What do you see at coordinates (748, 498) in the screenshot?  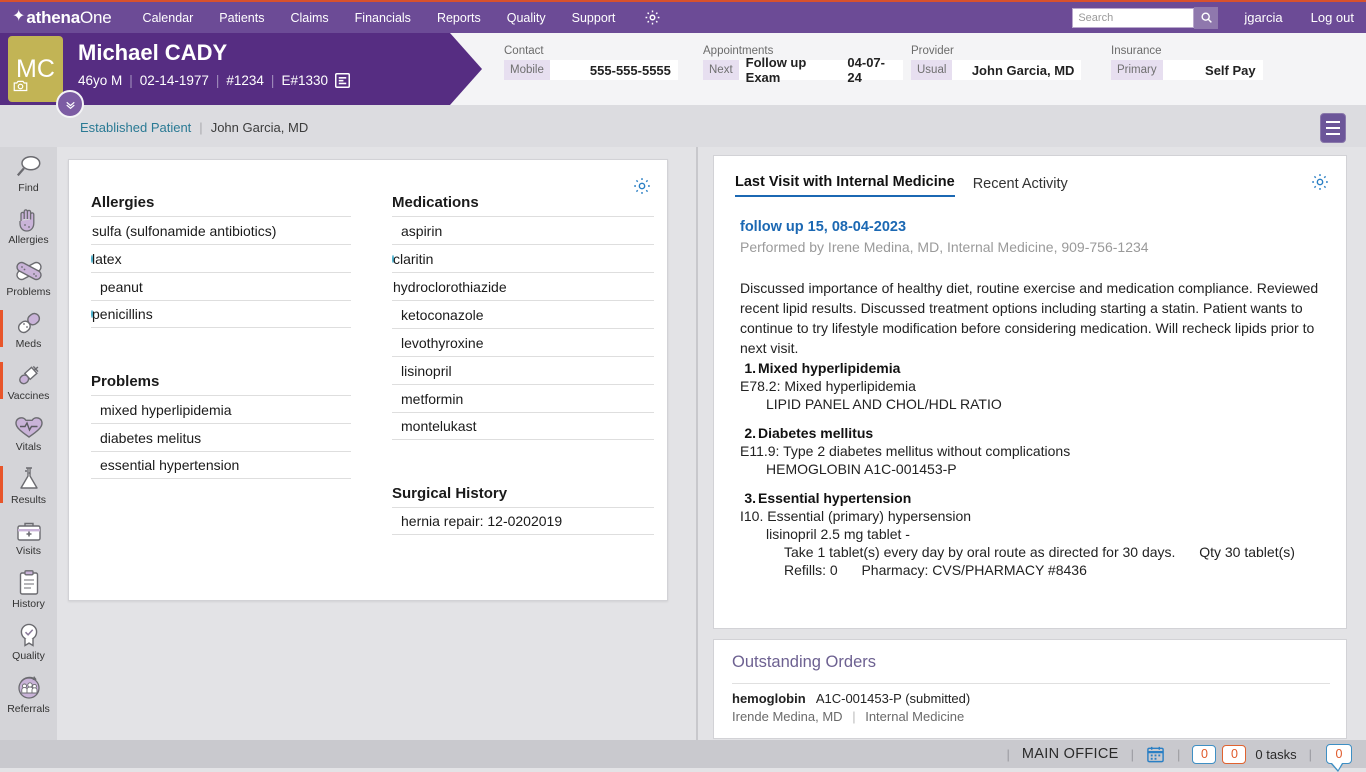 I see `diagnosis-number: 3.` at bounding box center [748, 498].